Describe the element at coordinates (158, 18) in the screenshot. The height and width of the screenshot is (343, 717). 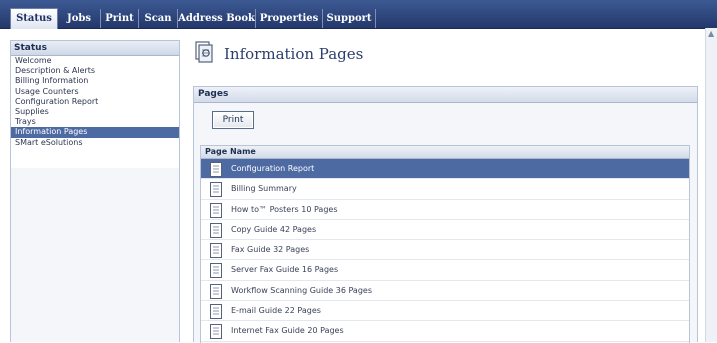
I see `tab-scan: Scan` at that location.